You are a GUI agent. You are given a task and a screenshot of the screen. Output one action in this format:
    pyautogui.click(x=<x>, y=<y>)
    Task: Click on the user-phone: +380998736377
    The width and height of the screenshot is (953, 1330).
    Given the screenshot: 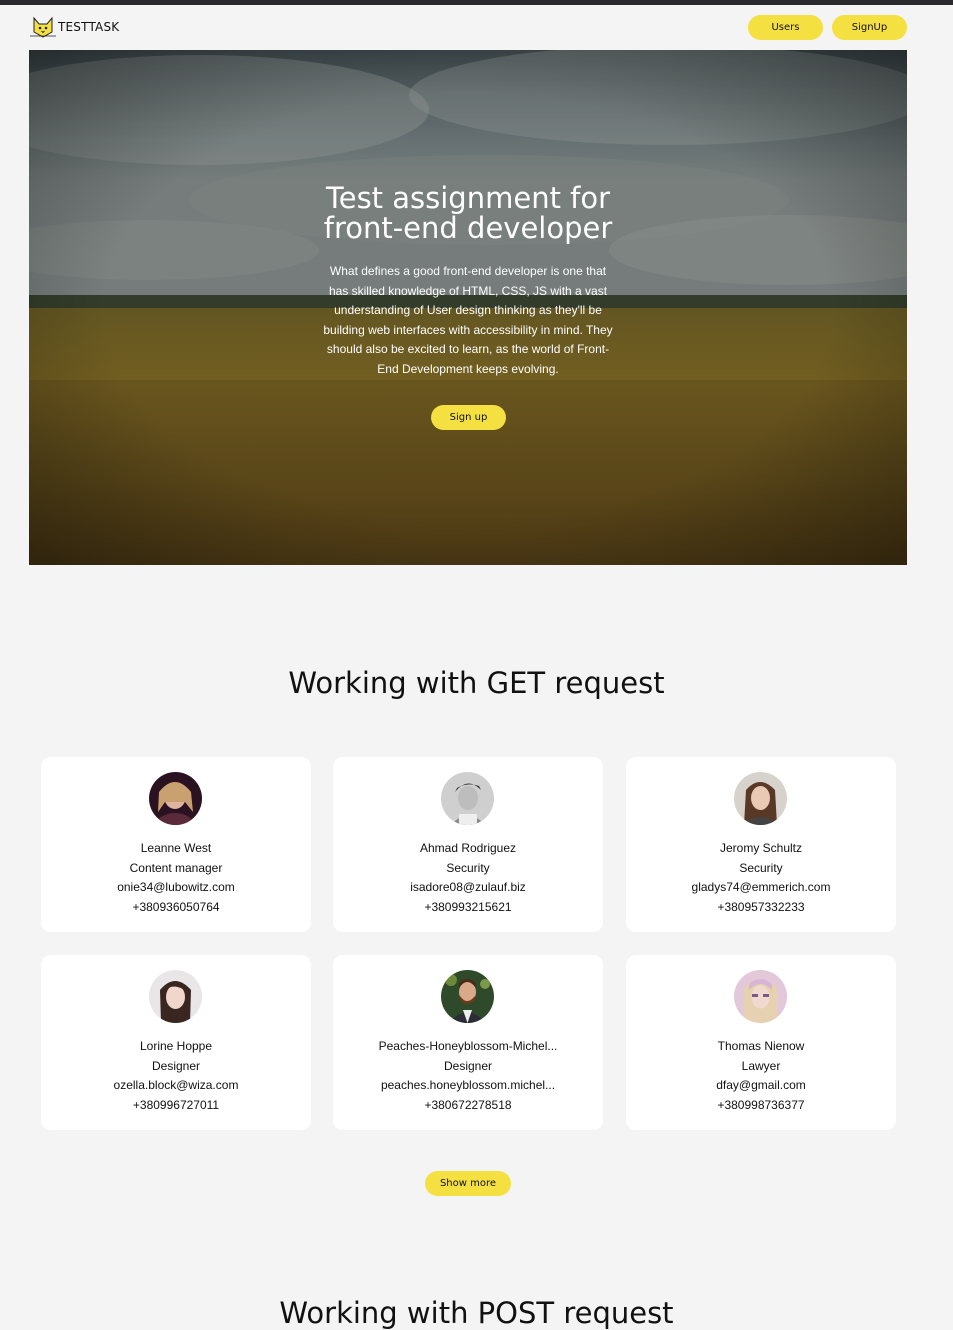 What is the action you would take?
    pyautogui.click(x=761, y=1105)
    